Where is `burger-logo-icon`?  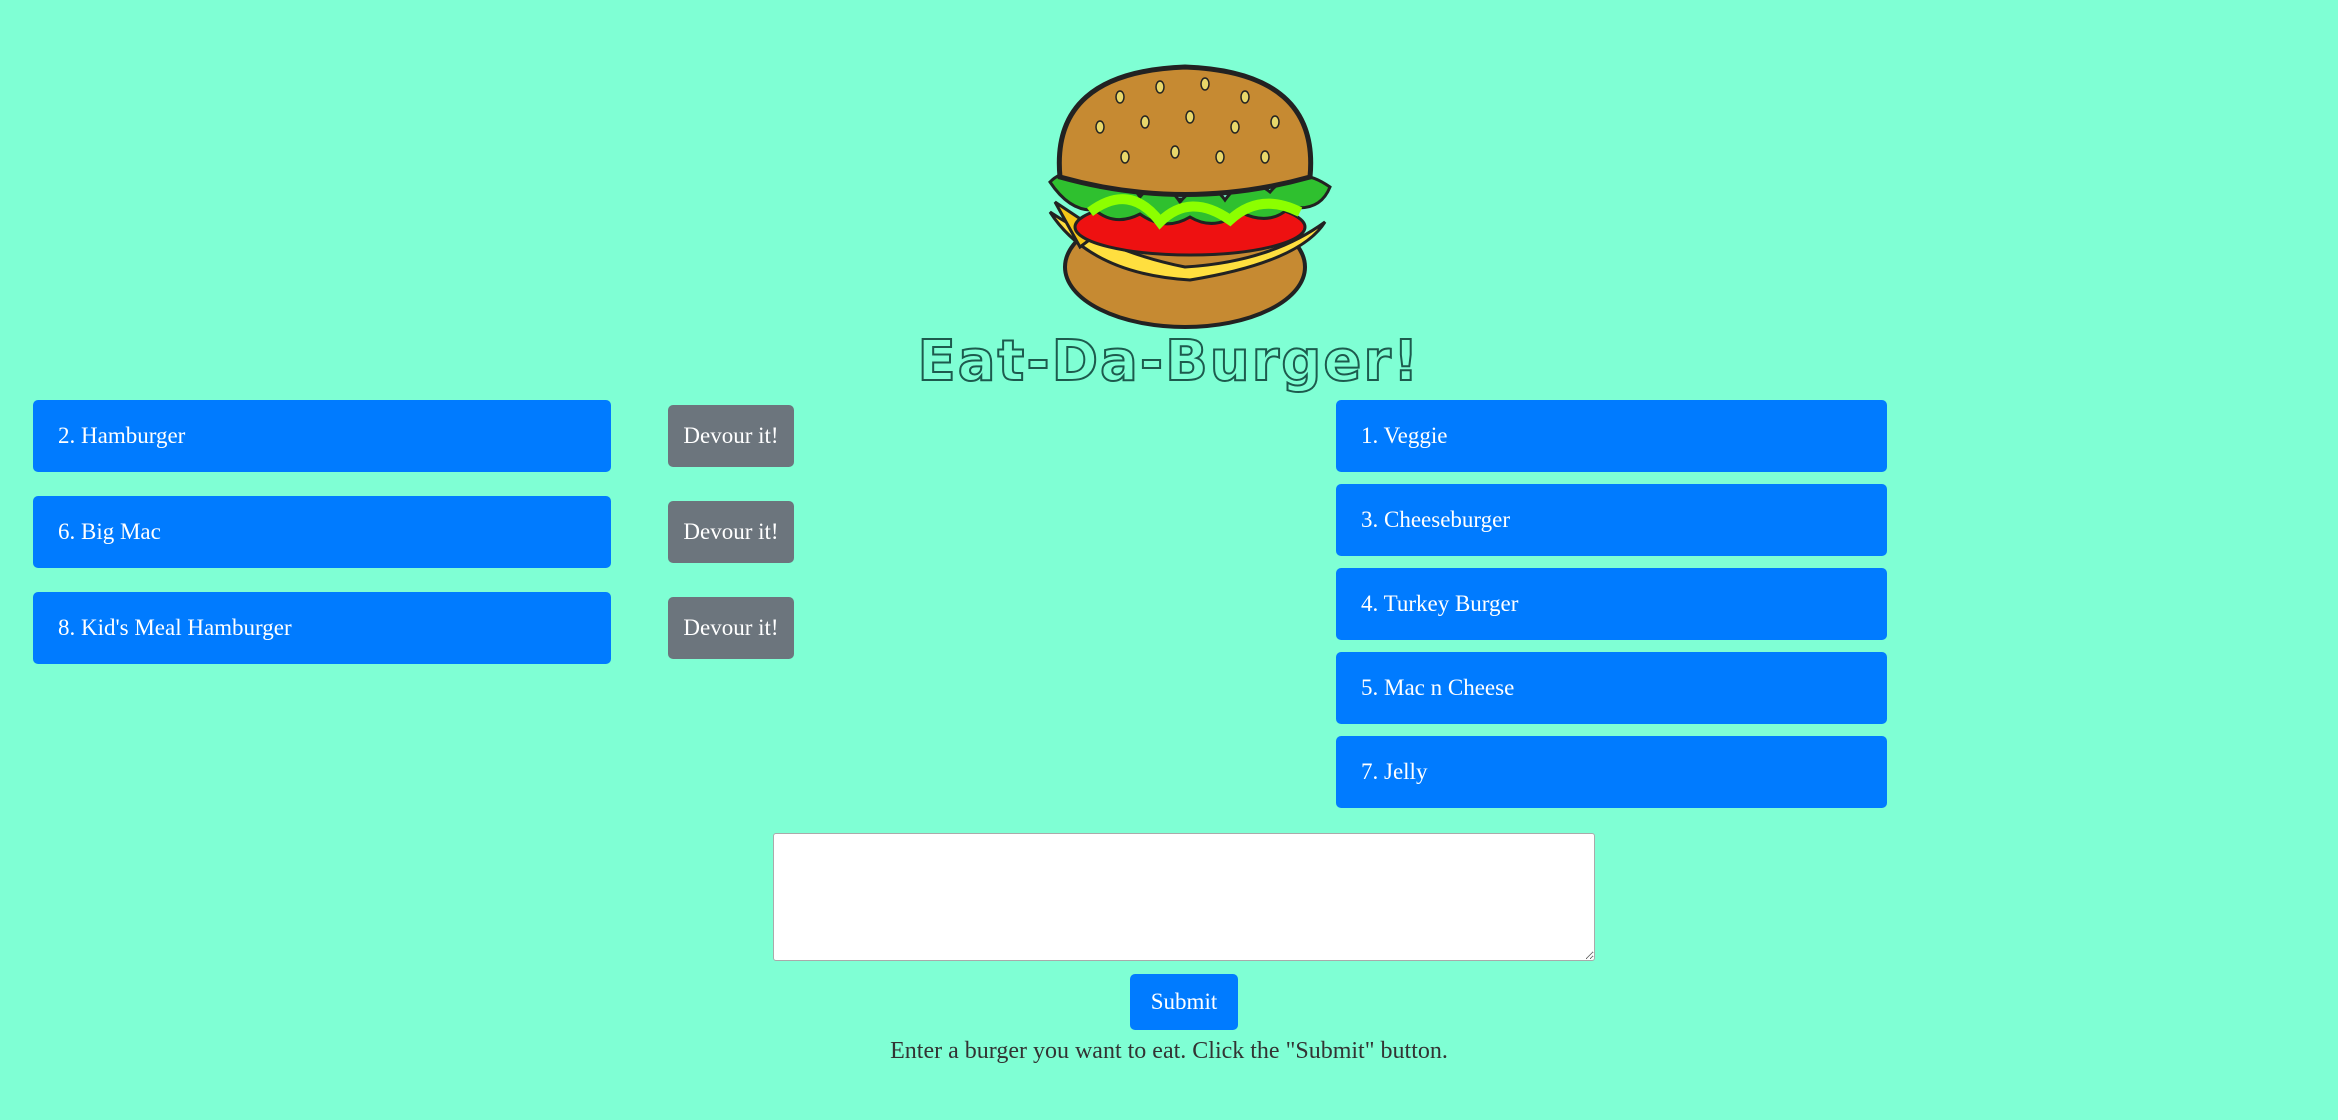
burger-logo-icon is located at coordinates (1185, 197).